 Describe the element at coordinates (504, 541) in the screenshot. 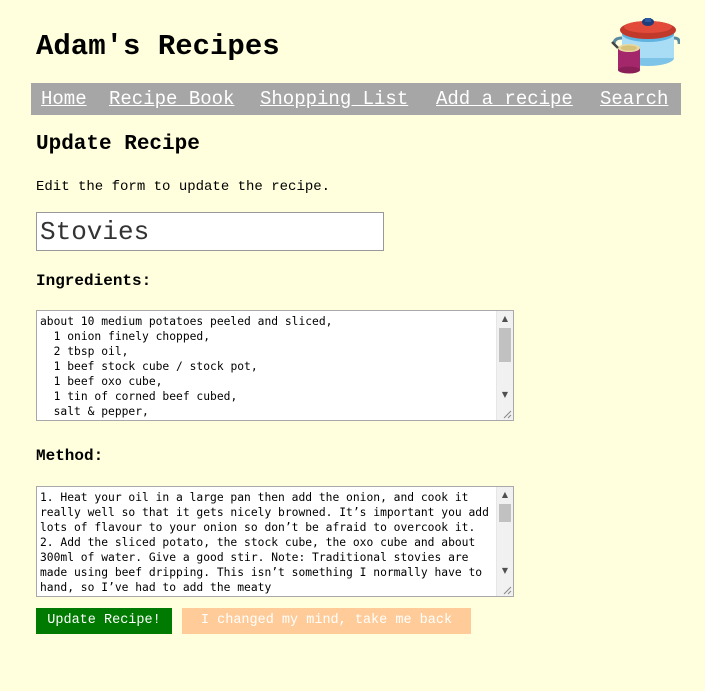

I see `method-scrollbar: ▲ ▼` at that location.